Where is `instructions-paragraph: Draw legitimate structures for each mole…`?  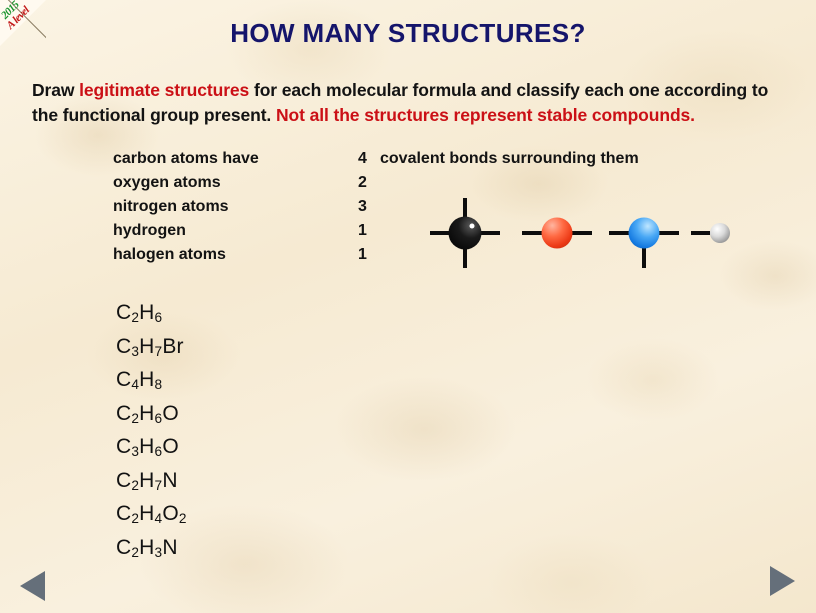
instructions-paragraph: Draw legitimate structures for each mole… is located at coordinates (412, 103).